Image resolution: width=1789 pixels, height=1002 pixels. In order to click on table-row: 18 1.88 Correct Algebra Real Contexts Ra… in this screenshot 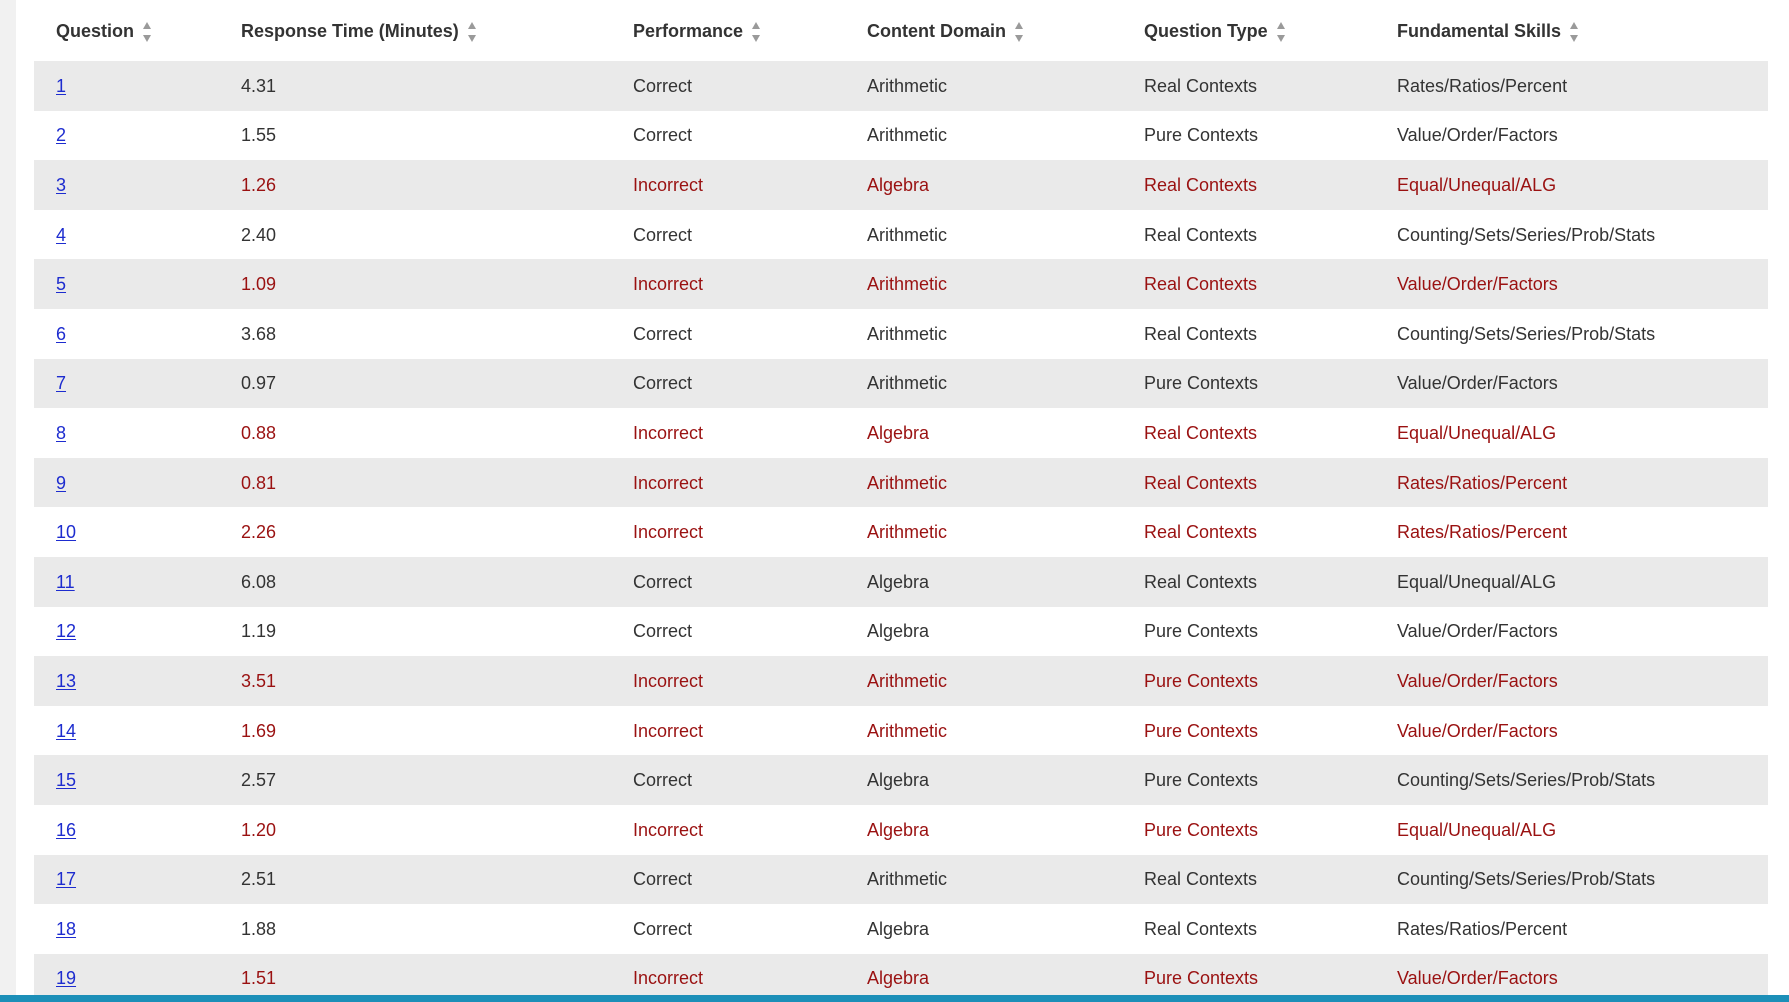, I will do `click(901, 929)`.